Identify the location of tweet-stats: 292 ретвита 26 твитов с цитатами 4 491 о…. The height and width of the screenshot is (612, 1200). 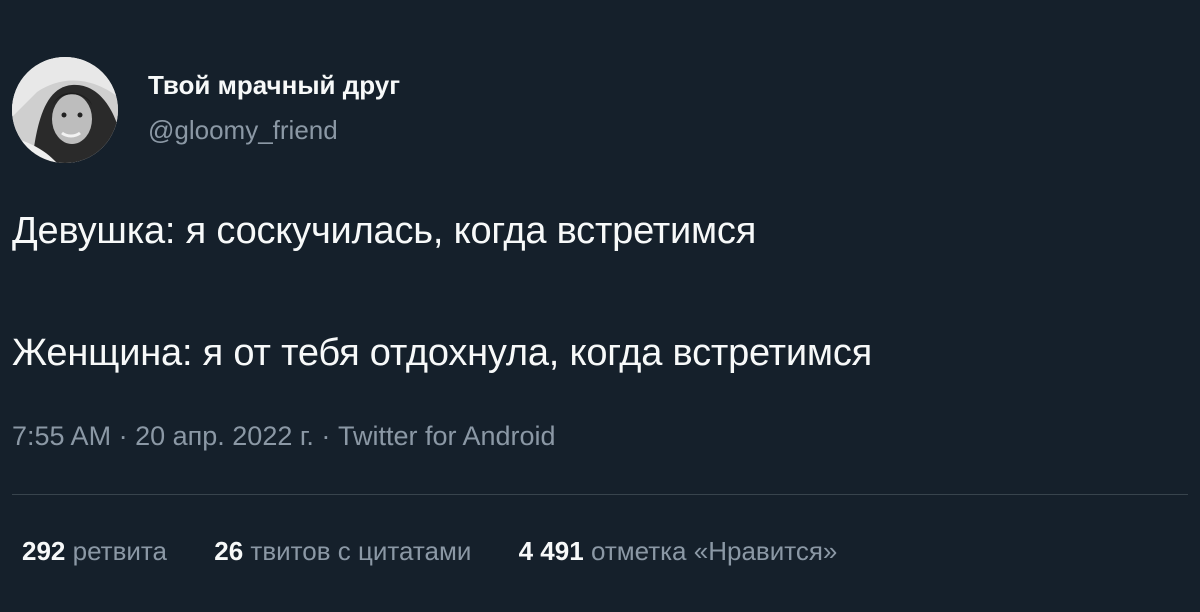
(449, 551).